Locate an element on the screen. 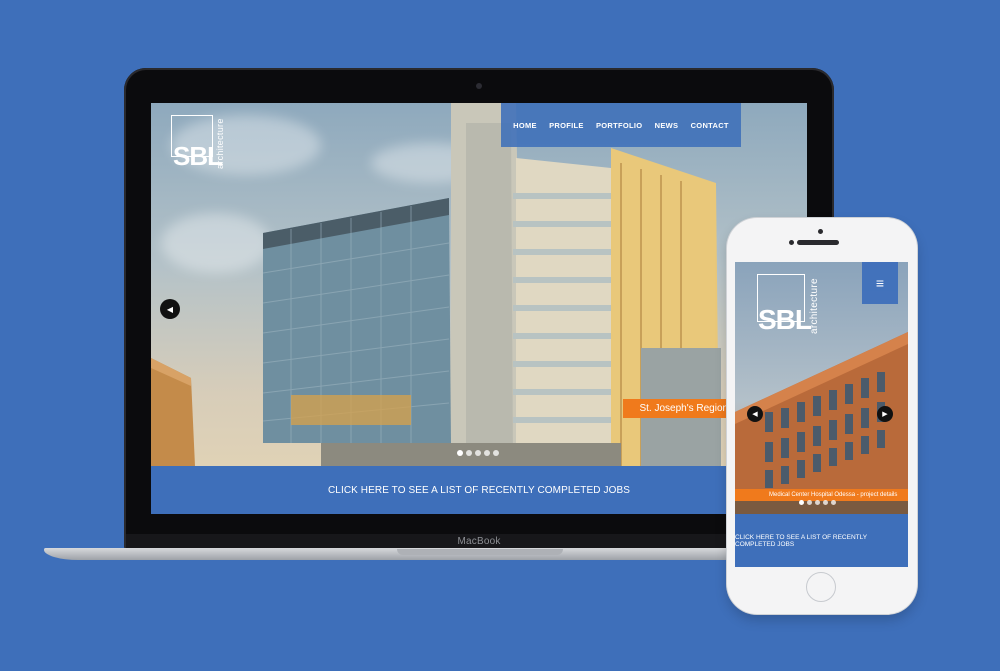  site-logo: SBL architecture is located at coordinates (201, 143).